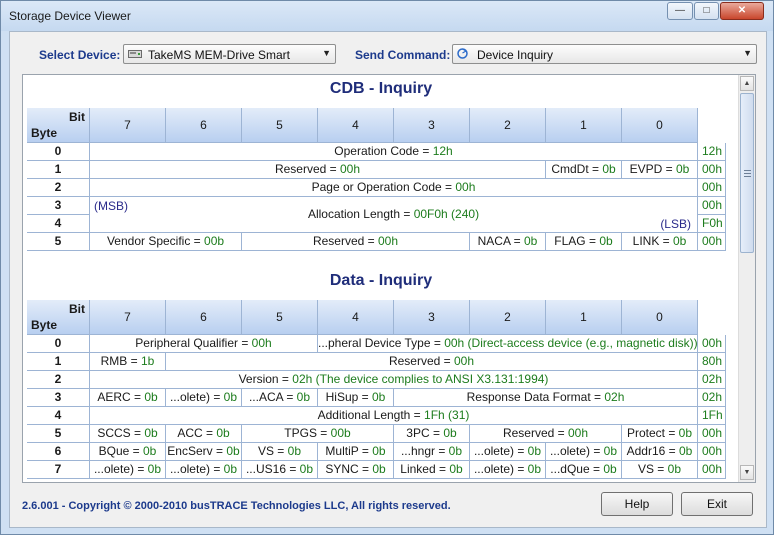  I want to click on field-value: 00h, so click(578, 433).